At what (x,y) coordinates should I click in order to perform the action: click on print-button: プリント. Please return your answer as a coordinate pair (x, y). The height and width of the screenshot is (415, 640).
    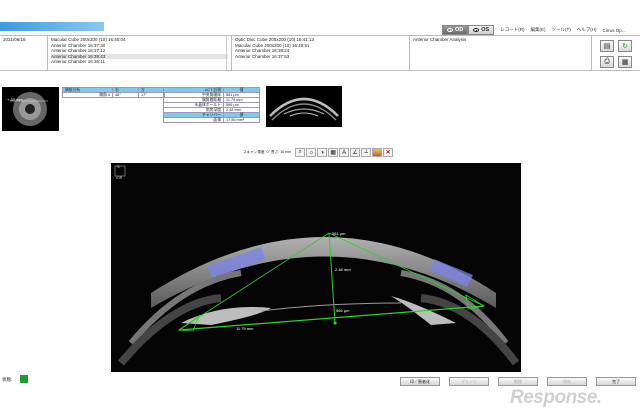
    Looking at the image, I should click on (469, 381).